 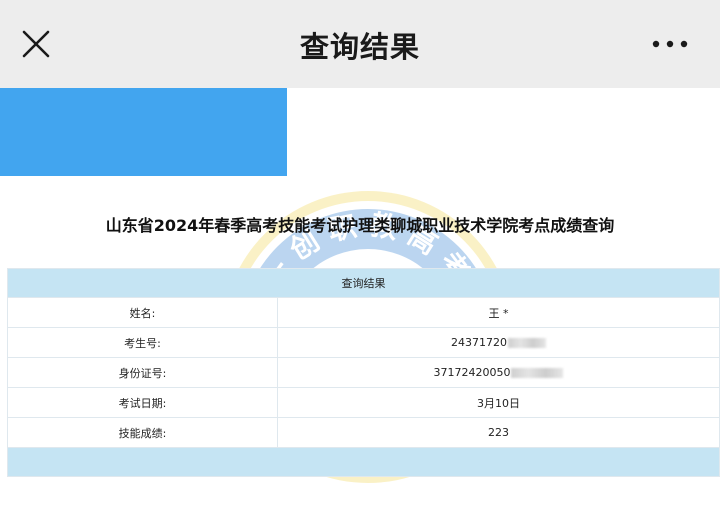 What do you see at coordinates (472, 372) in the screenshot?
I see `row-value: 37172420050` at bounding box center [472, 372].